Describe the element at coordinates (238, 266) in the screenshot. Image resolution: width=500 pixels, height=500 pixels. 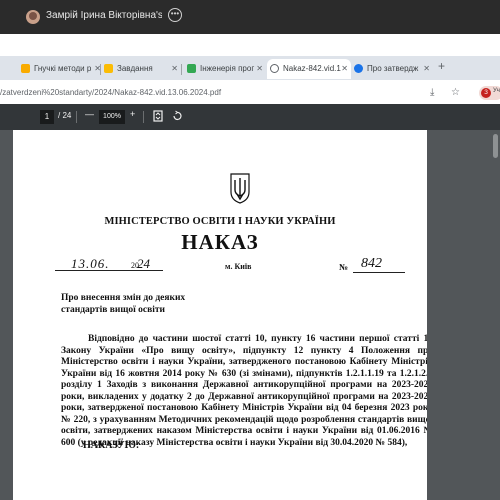
I see `city-label: м. Київ` at that location.